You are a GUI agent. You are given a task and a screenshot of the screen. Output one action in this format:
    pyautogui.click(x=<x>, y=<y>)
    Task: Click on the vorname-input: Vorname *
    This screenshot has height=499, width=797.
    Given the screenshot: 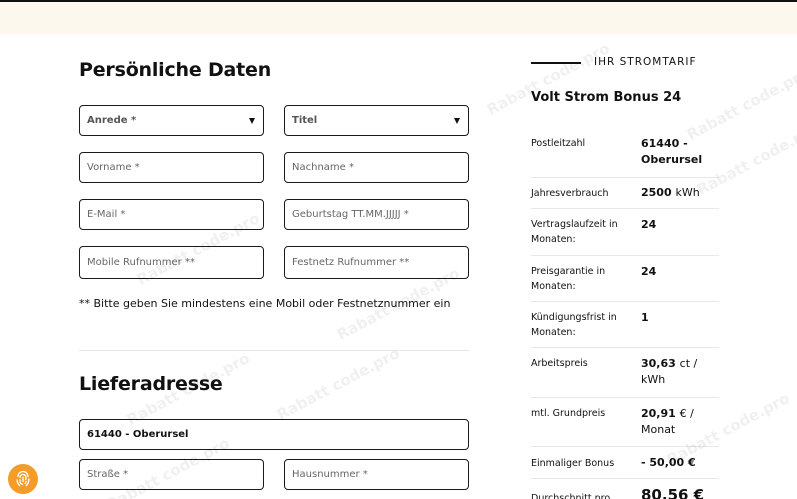 What is the action you would take?
    pyautogui.click(x=171, y=167)
    